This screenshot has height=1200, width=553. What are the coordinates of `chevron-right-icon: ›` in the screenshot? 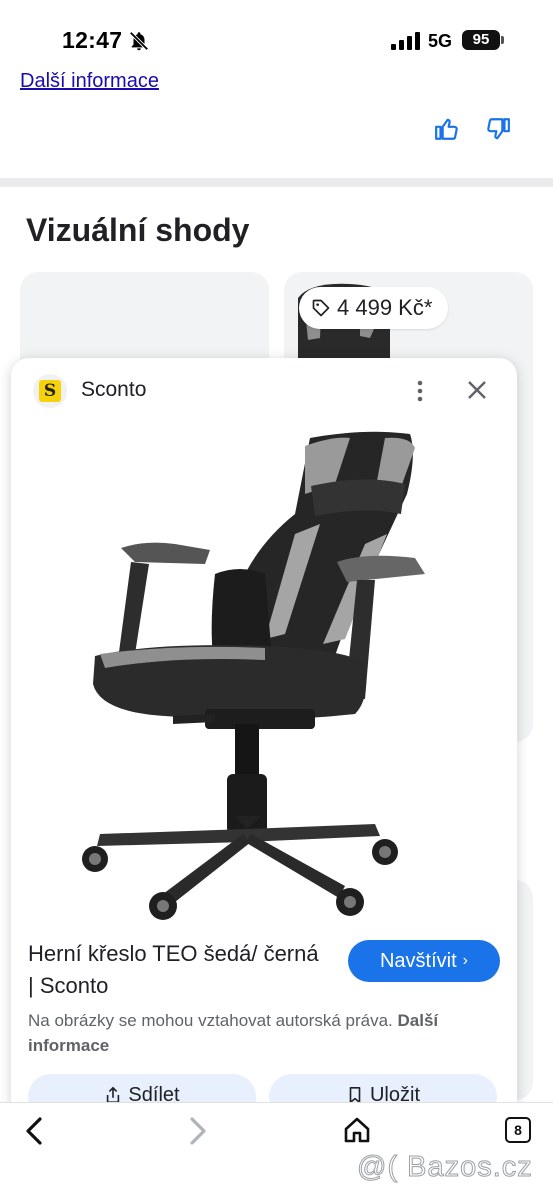 It's located at (465, 960).